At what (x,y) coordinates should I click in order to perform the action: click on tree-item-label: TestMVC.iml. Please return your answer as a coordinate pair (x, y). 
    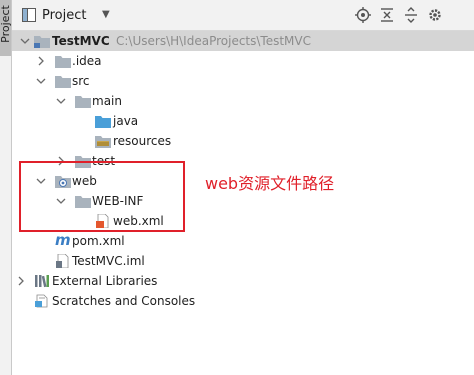
    Looking at the image, I should click on (108, 261).